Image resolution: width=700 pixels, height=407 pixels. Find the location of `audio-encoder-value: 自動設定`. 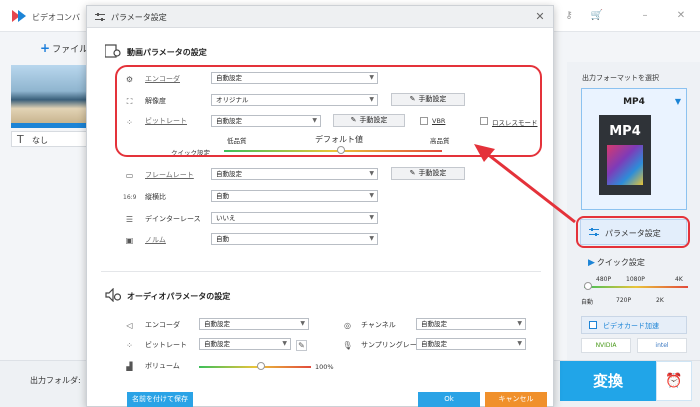

audio-encoder-value: 自動設定 is located at coordinates (217, 324).